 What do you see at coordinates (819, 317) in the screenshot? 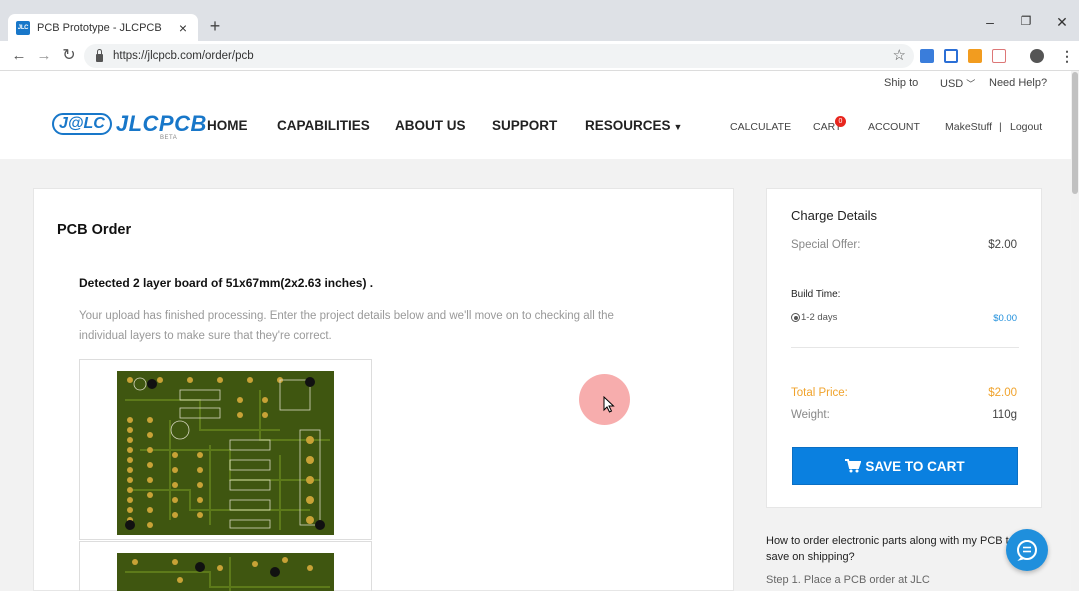
I see `build-time-option-label: 1-2 days` at bounding box center [819, 317].